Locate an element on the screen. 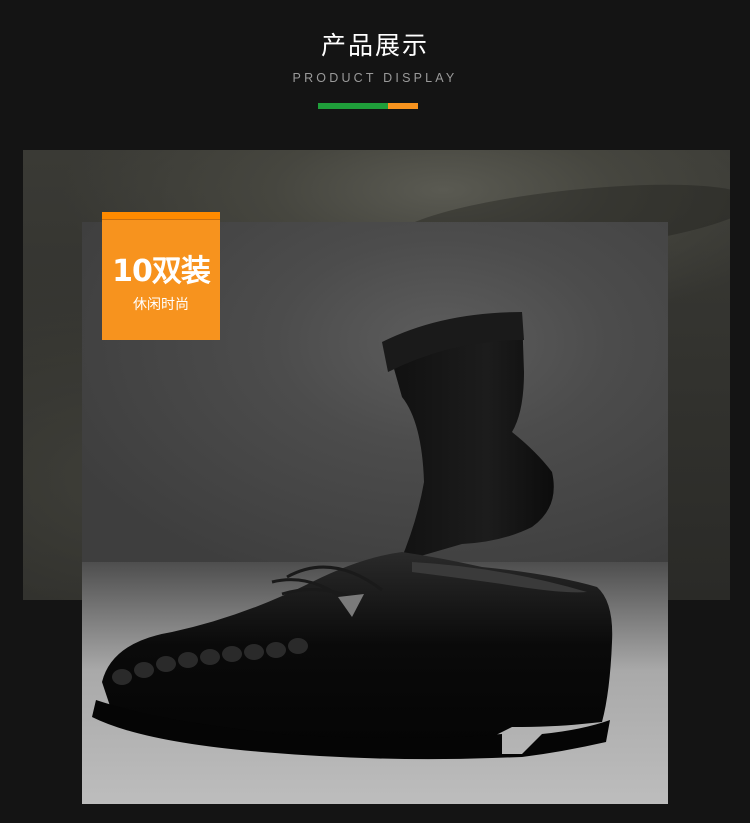 The height and width of the screenshot is (823, 750). badge-style-text: 休闲时尚 is located at coordinates (161, 305).